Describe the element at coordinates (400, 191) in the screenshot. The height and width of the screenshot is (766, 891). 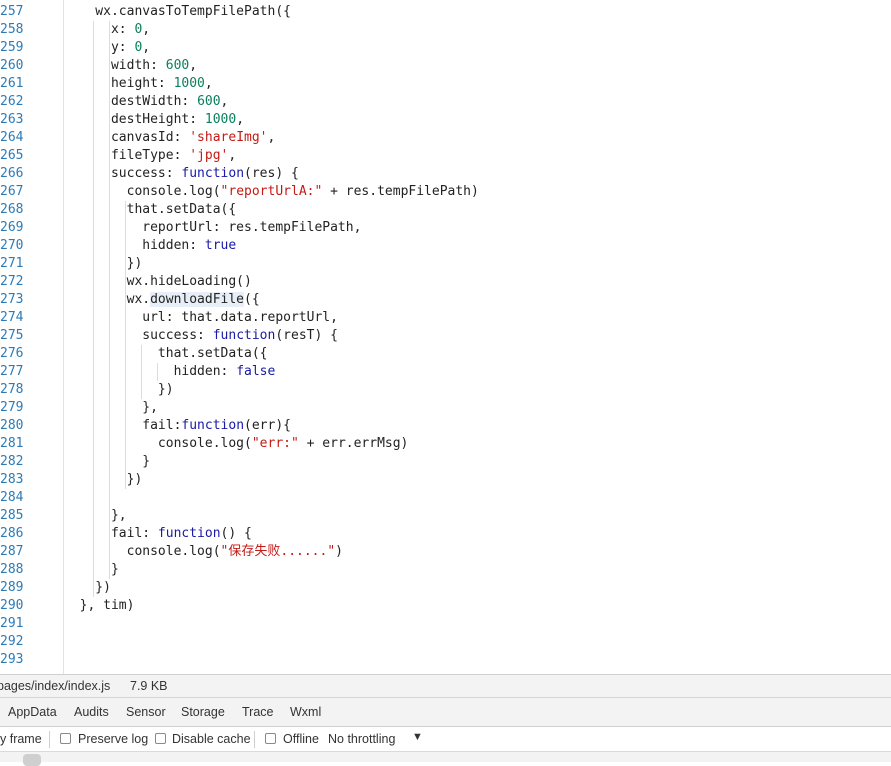
I see `code-token: + res.tempFilePath)` at that location.